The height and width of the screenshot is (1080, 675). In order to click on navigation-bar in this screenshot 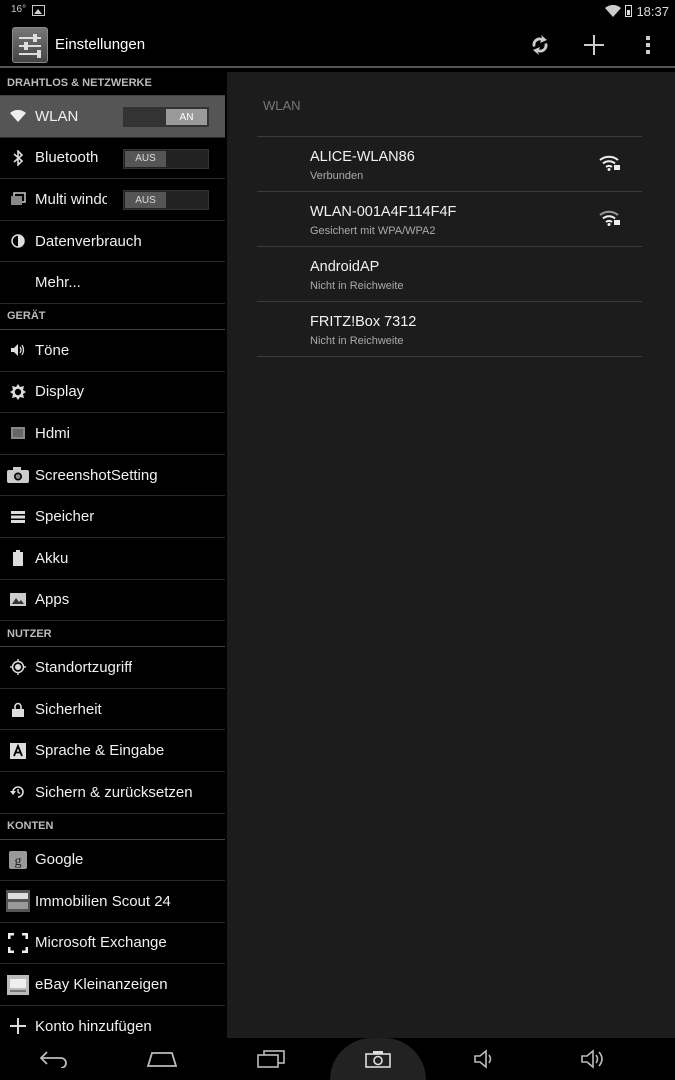, I will do `click(337, 1059)`.